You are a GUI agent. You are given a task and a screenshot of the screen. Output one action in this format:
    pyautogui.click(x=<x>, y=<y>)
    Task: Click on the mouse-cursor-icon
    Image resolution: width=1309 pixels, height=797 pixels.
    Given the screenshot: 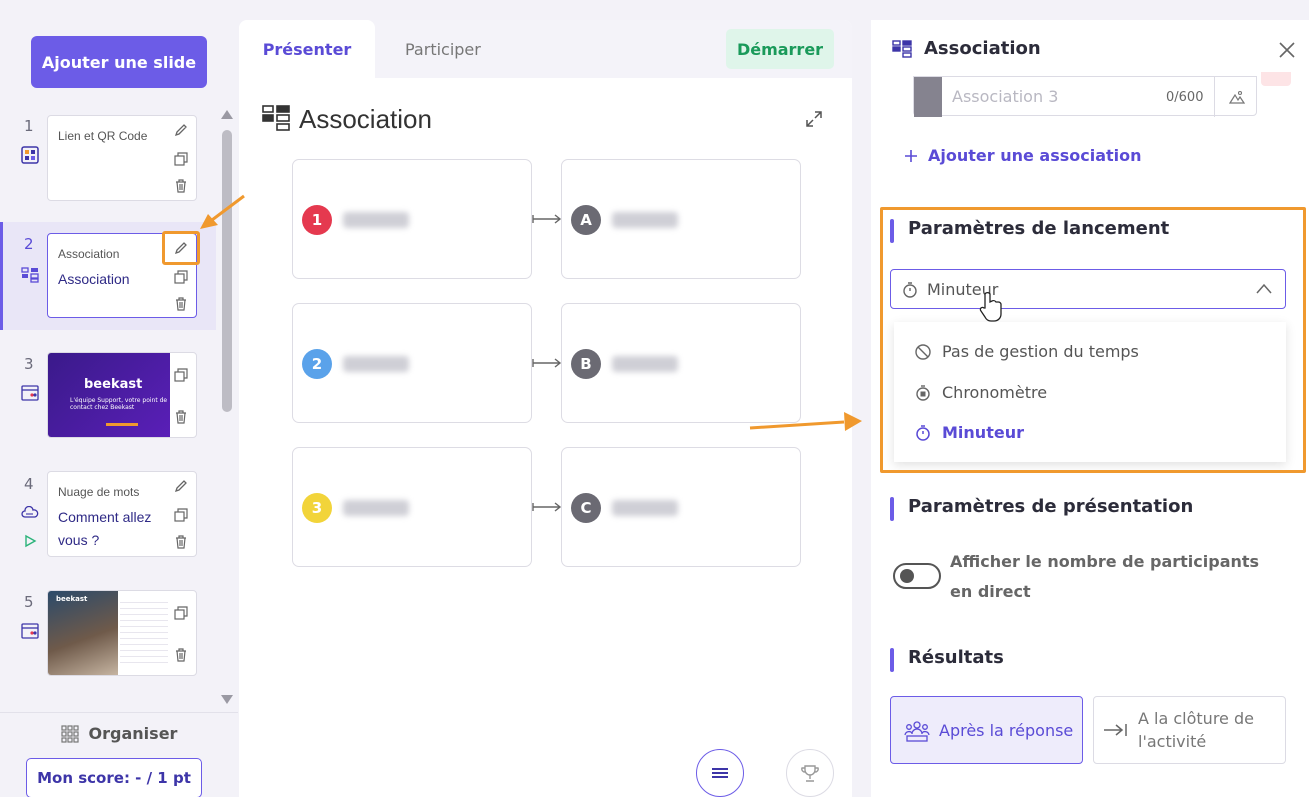 What is the action you would take?
    pyautogui.click(x=990, y=307)
    